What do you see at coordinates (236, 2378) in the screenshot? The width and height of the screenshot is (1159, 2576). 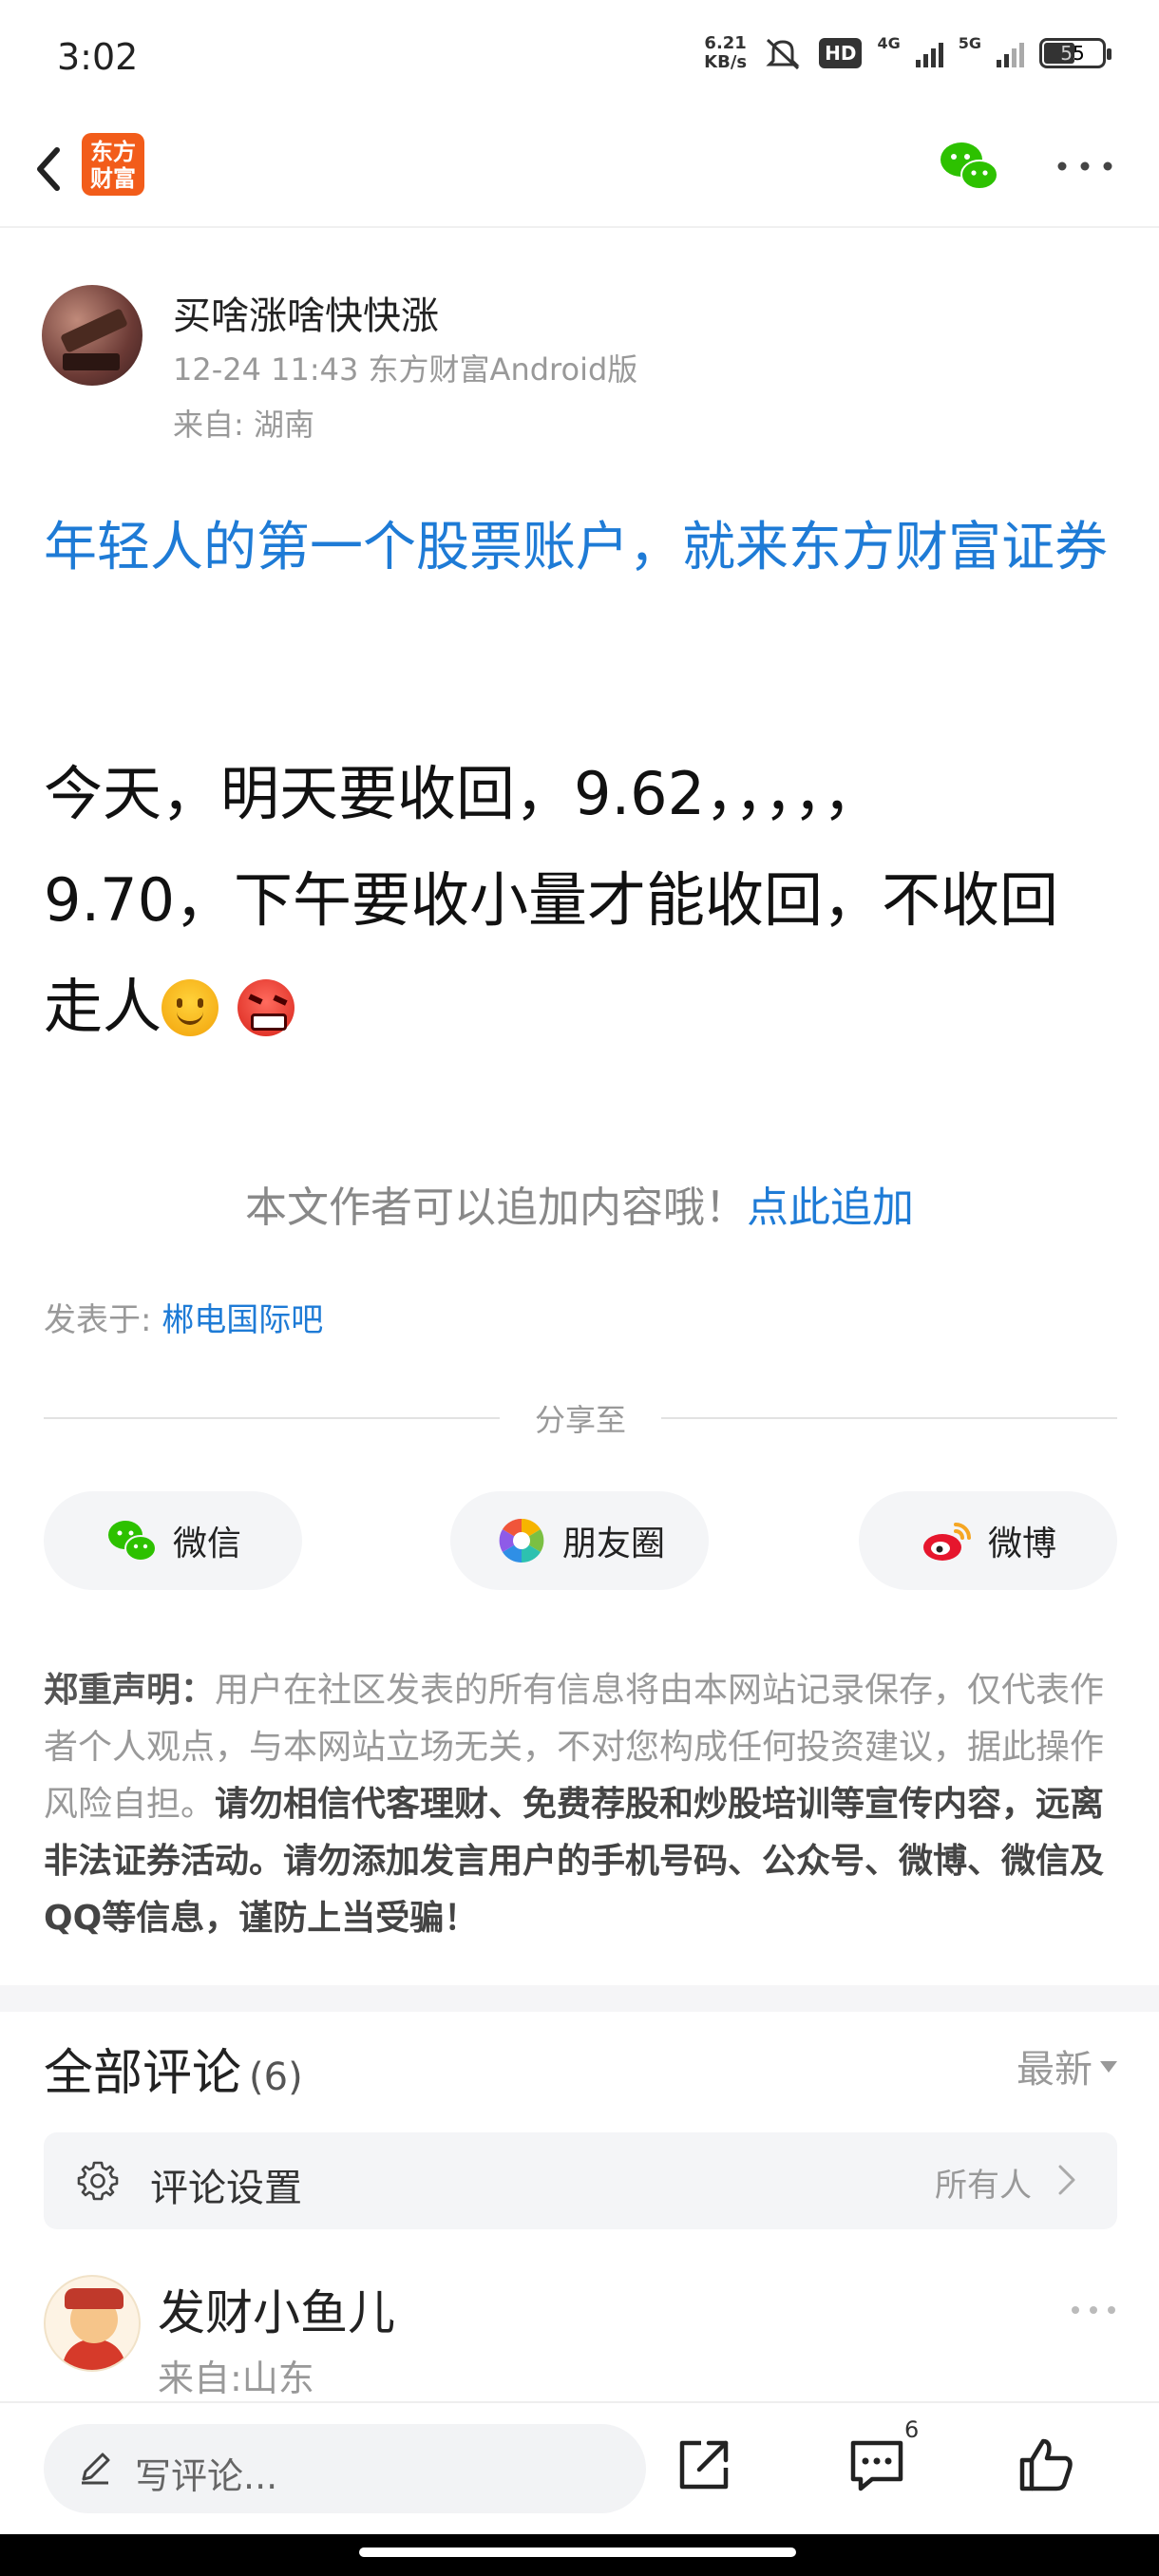 I see `commenter-location: 来自:山东` at bounding box center [236, 2378].